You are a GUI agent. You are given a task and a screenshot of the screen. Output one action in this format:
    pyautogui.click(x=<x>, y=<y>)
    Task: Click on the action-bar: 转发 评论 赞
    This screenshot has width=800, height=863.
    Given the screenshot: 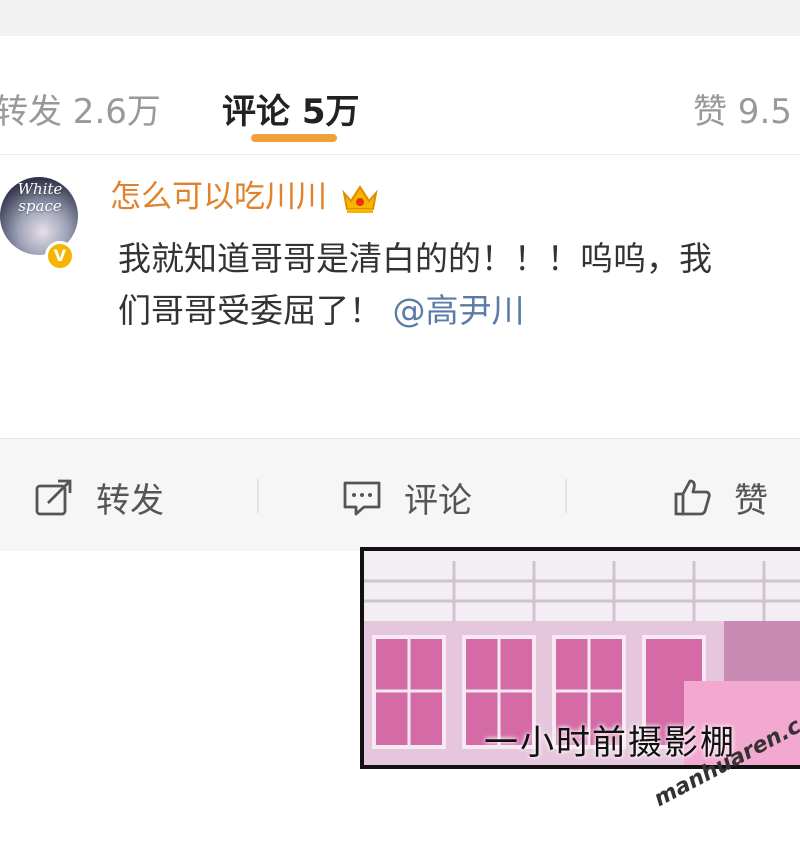 What is the action you would take?
    pyautogui.click(x=400, y=494)
    